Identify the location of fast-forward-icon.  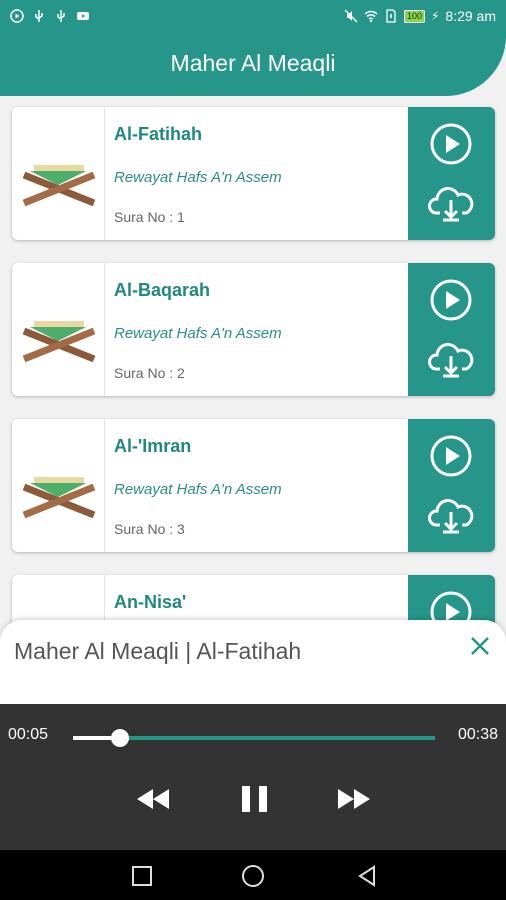
(354, 799).